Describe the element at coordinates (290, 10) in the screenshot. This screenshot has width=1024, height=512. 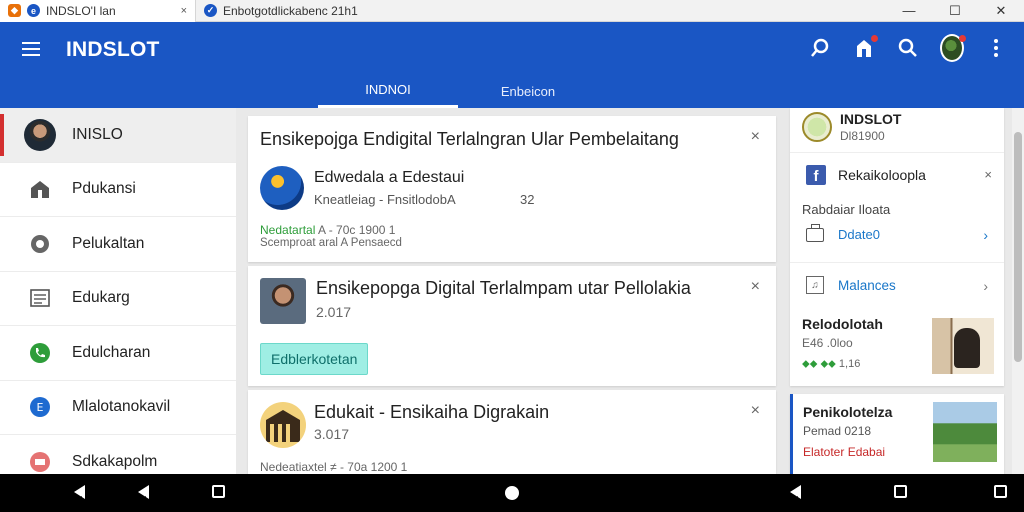
I see `tab-title: Enbotgotdlickabenc 21h1` at that location.